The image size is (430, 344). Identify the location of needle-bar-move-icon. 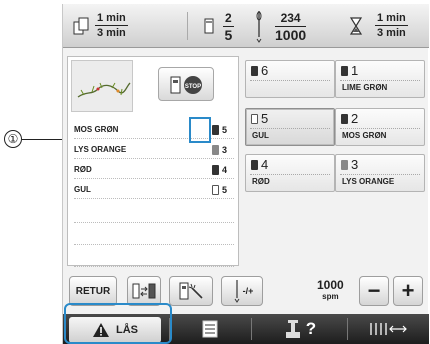
(388, 329).